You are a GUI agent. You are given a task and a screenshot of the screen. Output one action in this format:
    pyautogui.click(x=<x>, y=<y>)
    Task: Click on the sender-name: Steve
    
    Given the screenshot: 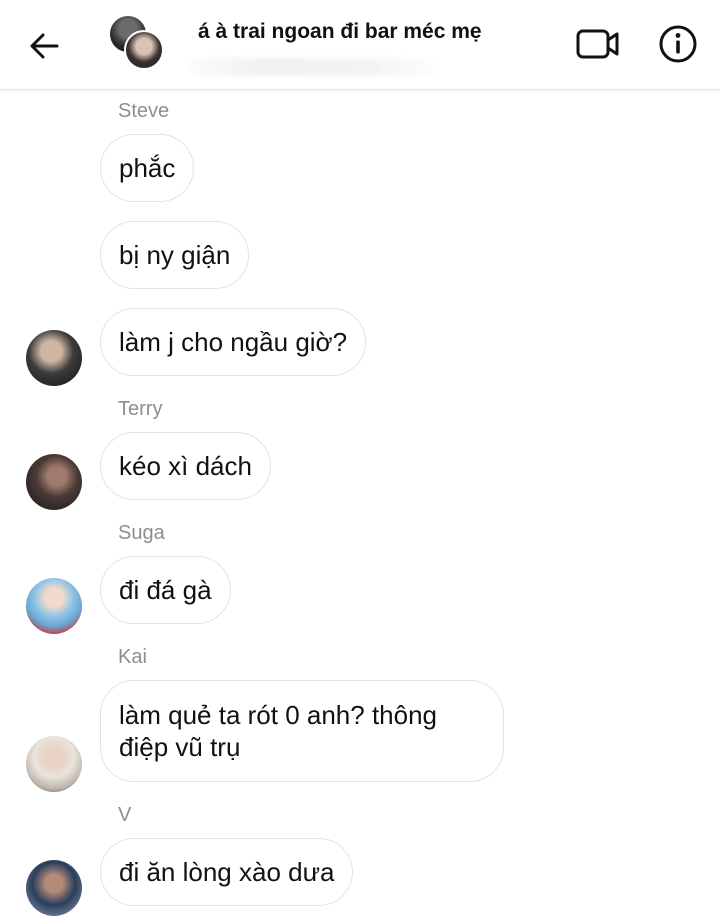 What is the action you would take?
    pyautogui.click(x=144, y=111)
    